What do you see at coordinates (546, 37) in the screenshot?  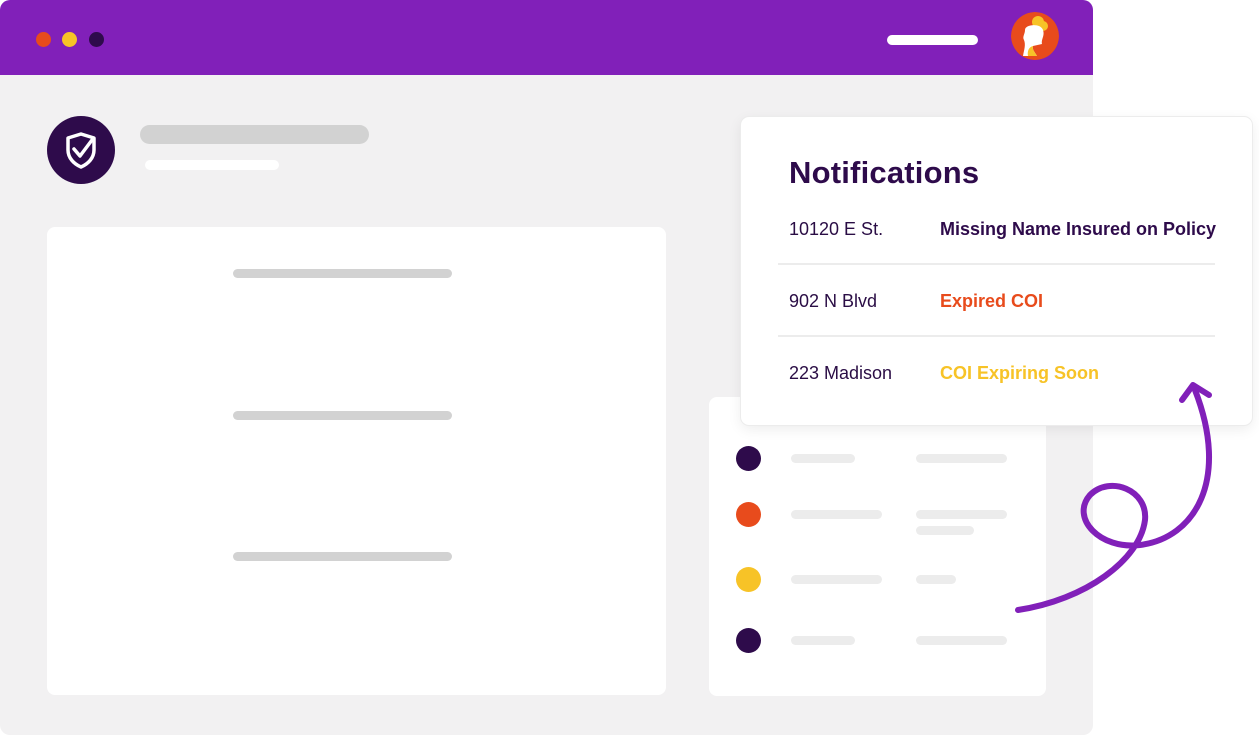 I see `title-bar` at bounding box center [546, 37].